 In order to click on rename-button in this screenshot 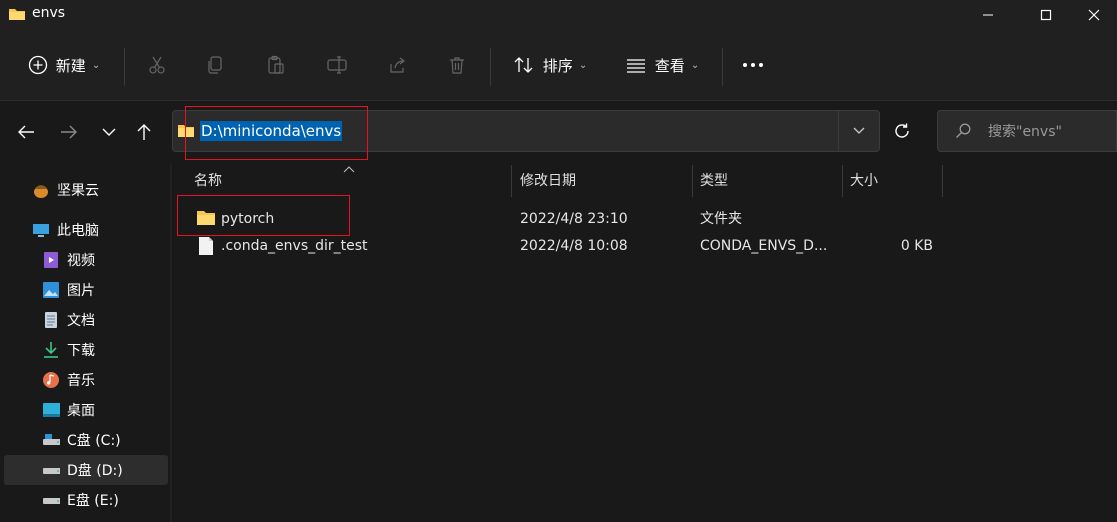, I will do `click(337, 65)`.